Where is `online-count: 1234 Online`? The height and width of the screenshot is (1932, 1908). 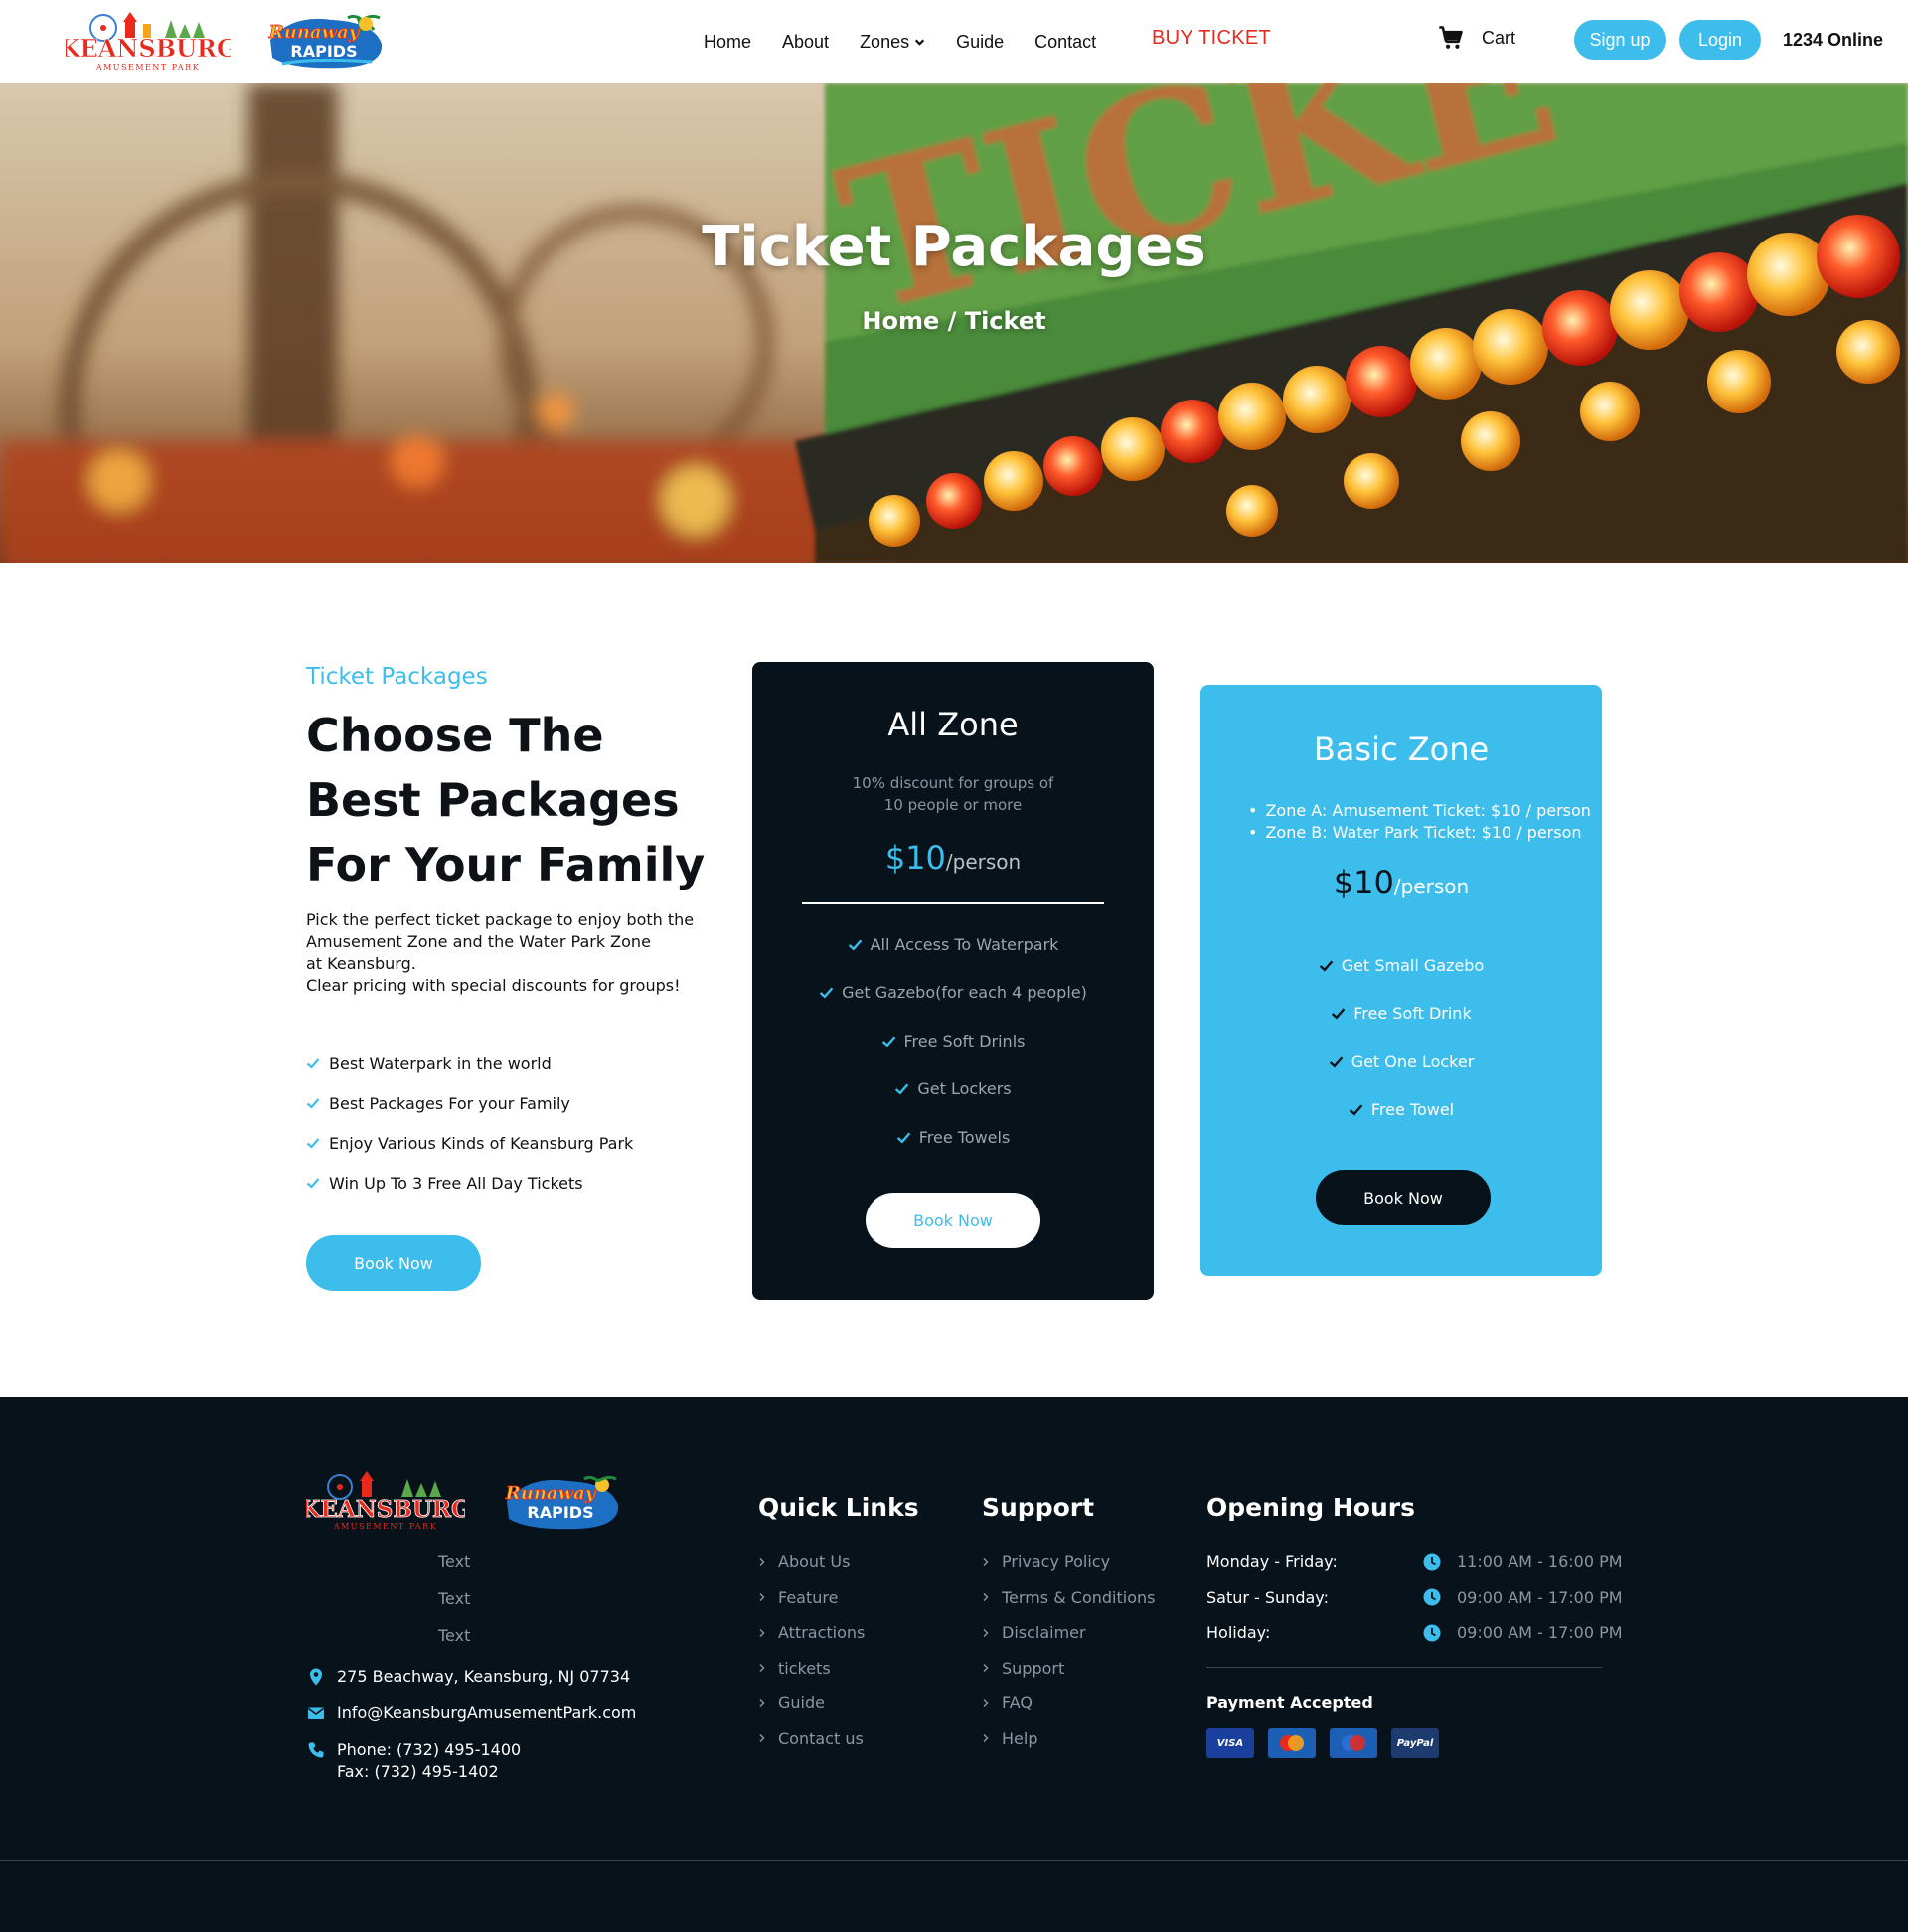 online-count: 1234 Online is located at coordinates (1833, 40).